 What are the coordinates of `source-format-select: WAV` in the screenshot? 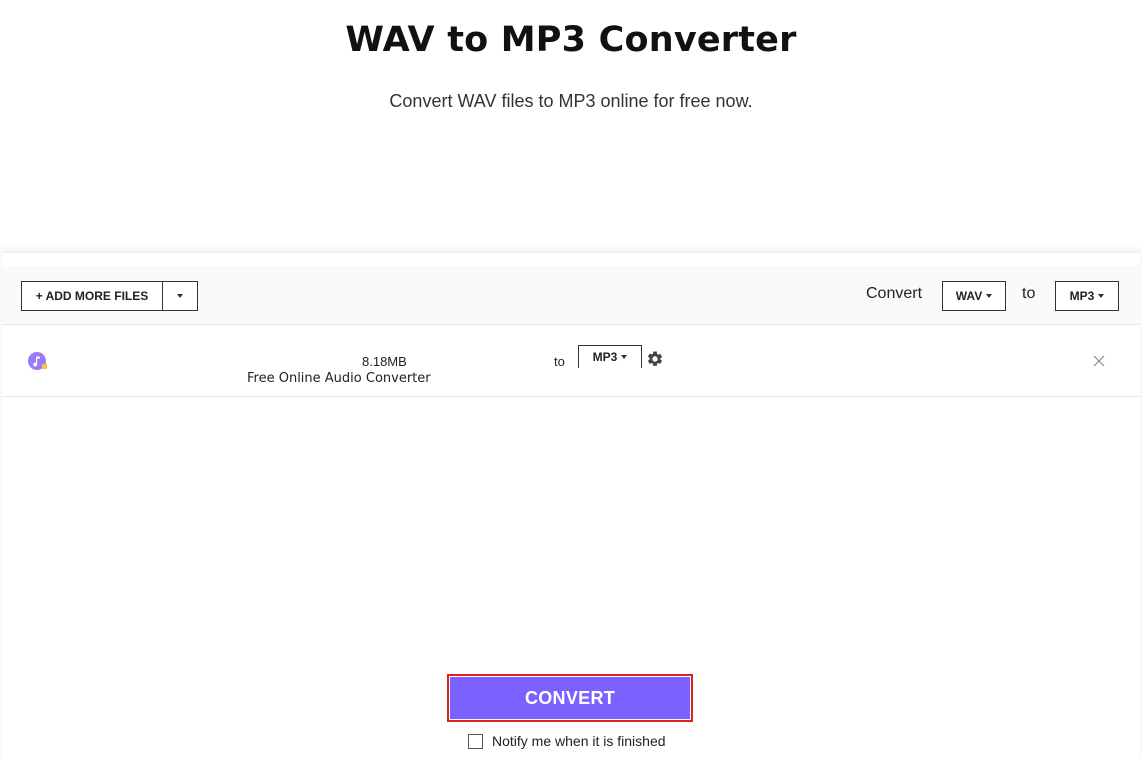 It's located at (974, 296).